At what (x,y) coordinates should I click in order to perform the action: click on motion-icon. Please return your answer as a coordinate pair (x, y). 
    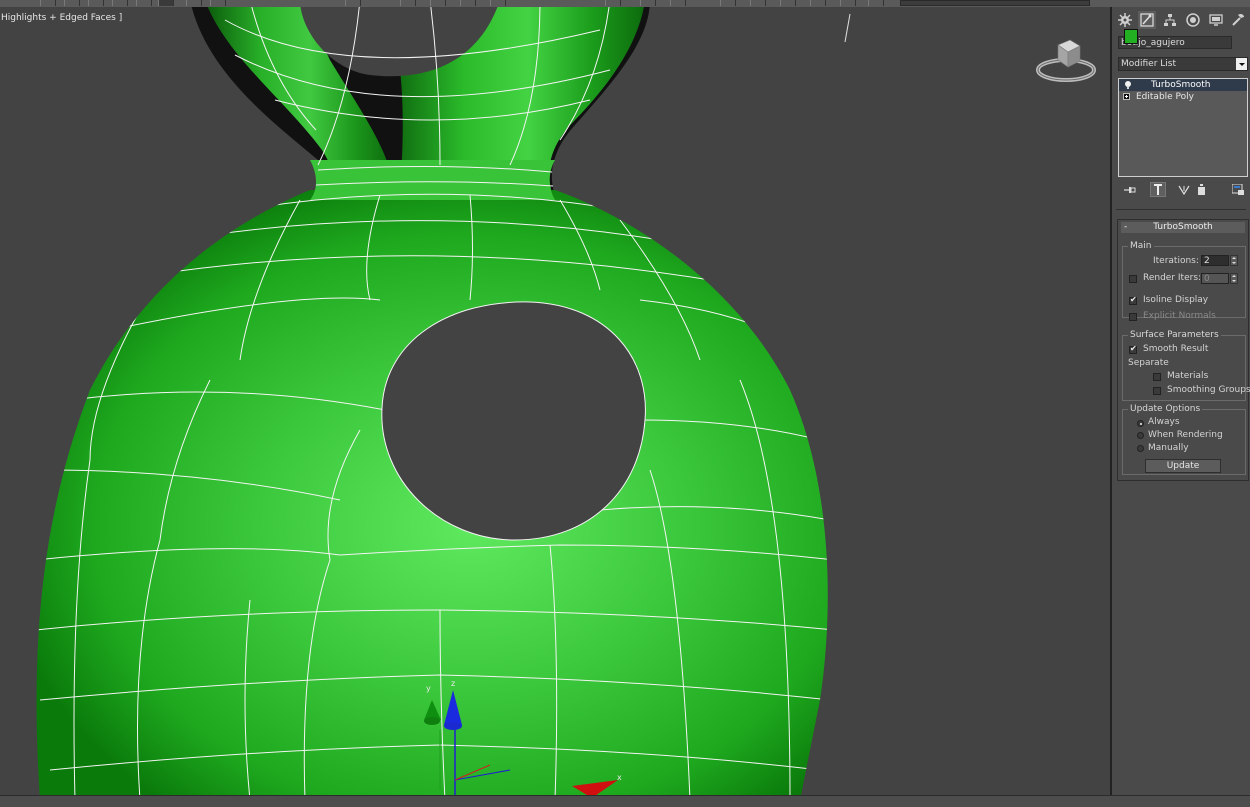
    Looking at the image, I should click on (1193, 20).